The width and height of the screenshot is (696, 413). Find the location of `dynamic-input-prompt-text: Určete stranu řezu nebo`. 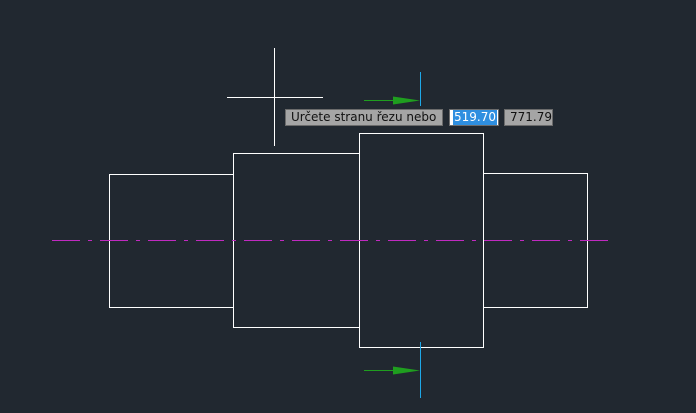

dynamic-input-prompt-text: Určete stranu řezu nebo is located at coordinates (364, 117).